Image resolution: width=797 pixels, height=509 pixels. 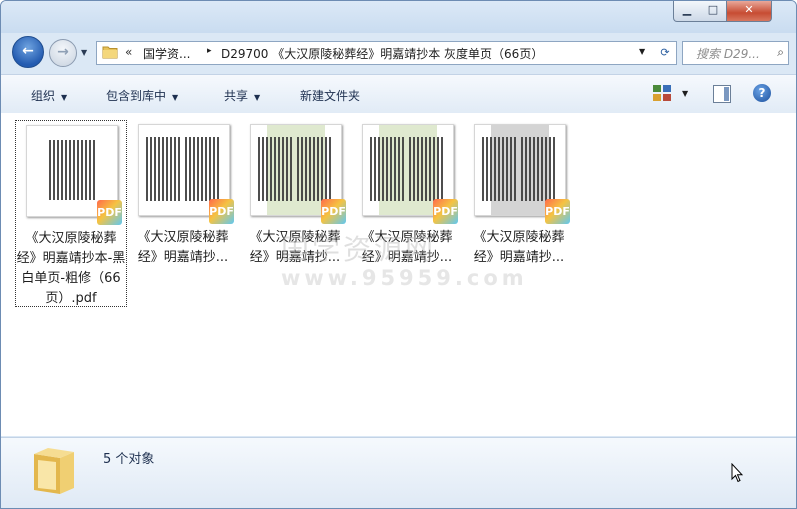 I want to click on close-icon: ✕, so click(x=749, y=9).